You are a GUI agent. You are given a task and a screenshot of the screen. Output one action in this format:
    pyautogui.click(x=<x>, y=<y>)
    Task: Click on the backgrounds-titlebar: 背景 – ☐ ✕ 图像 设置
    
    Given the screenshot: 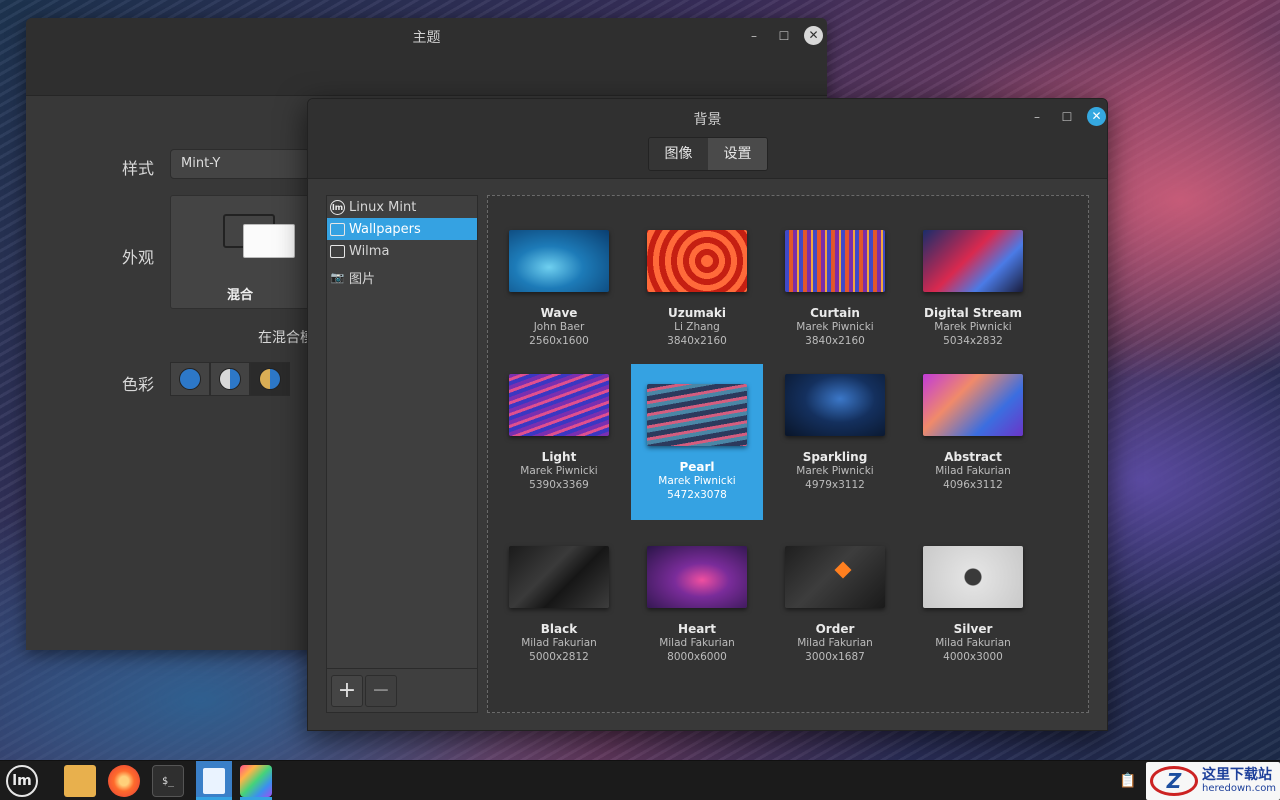 What is the action you would take?
    pyautogui.click(x=707, y=139)
    